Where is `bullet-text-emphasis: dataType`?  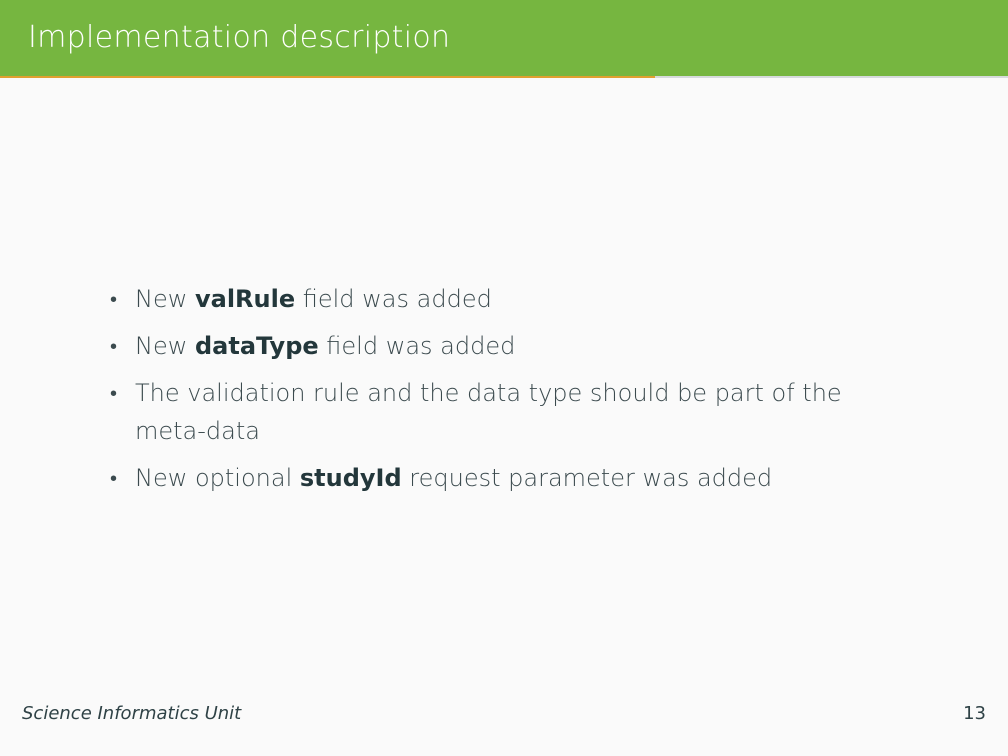
bullet-text-emphasis: dataType is located at coordinates (256, 346).